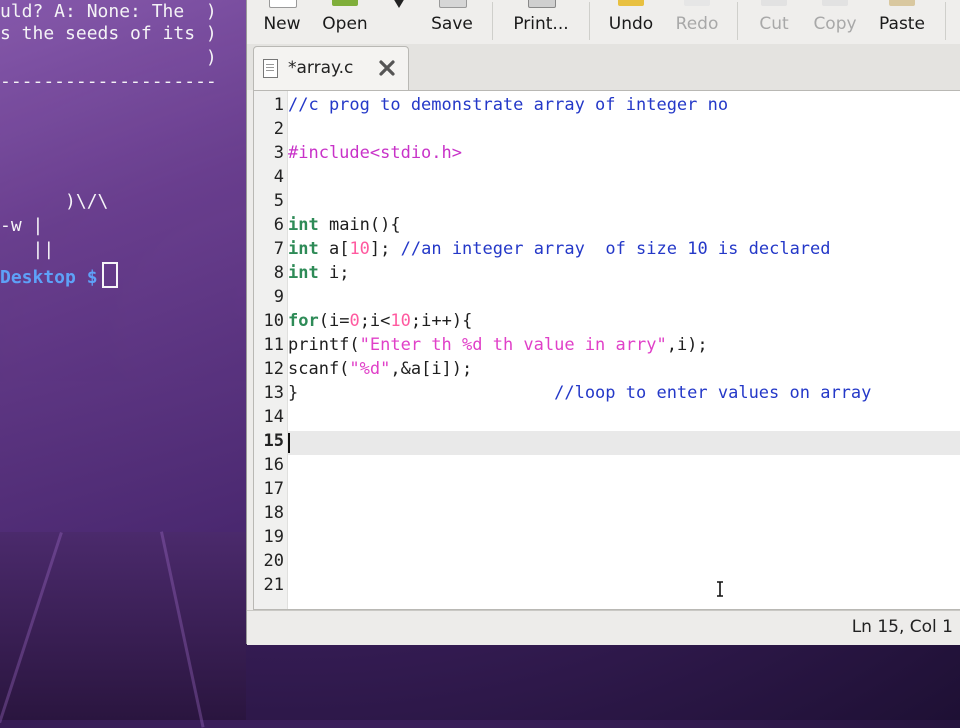  I want to click on redo-arrow-icon, so click(697, 3).